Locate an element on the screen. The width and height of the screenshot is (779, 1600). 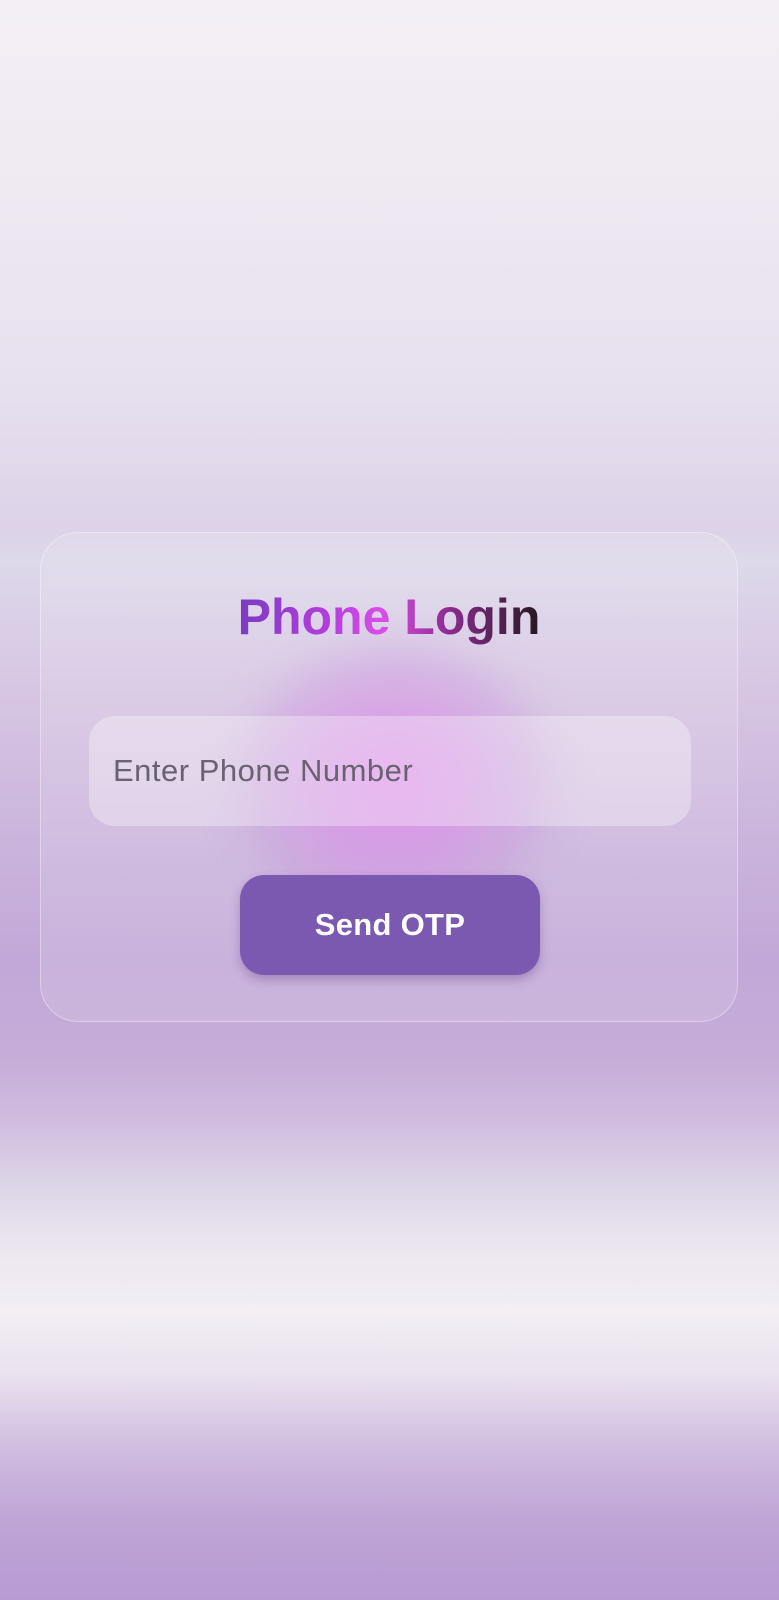
send-otp-button: Send OTP is located at coordinates (390, 925).